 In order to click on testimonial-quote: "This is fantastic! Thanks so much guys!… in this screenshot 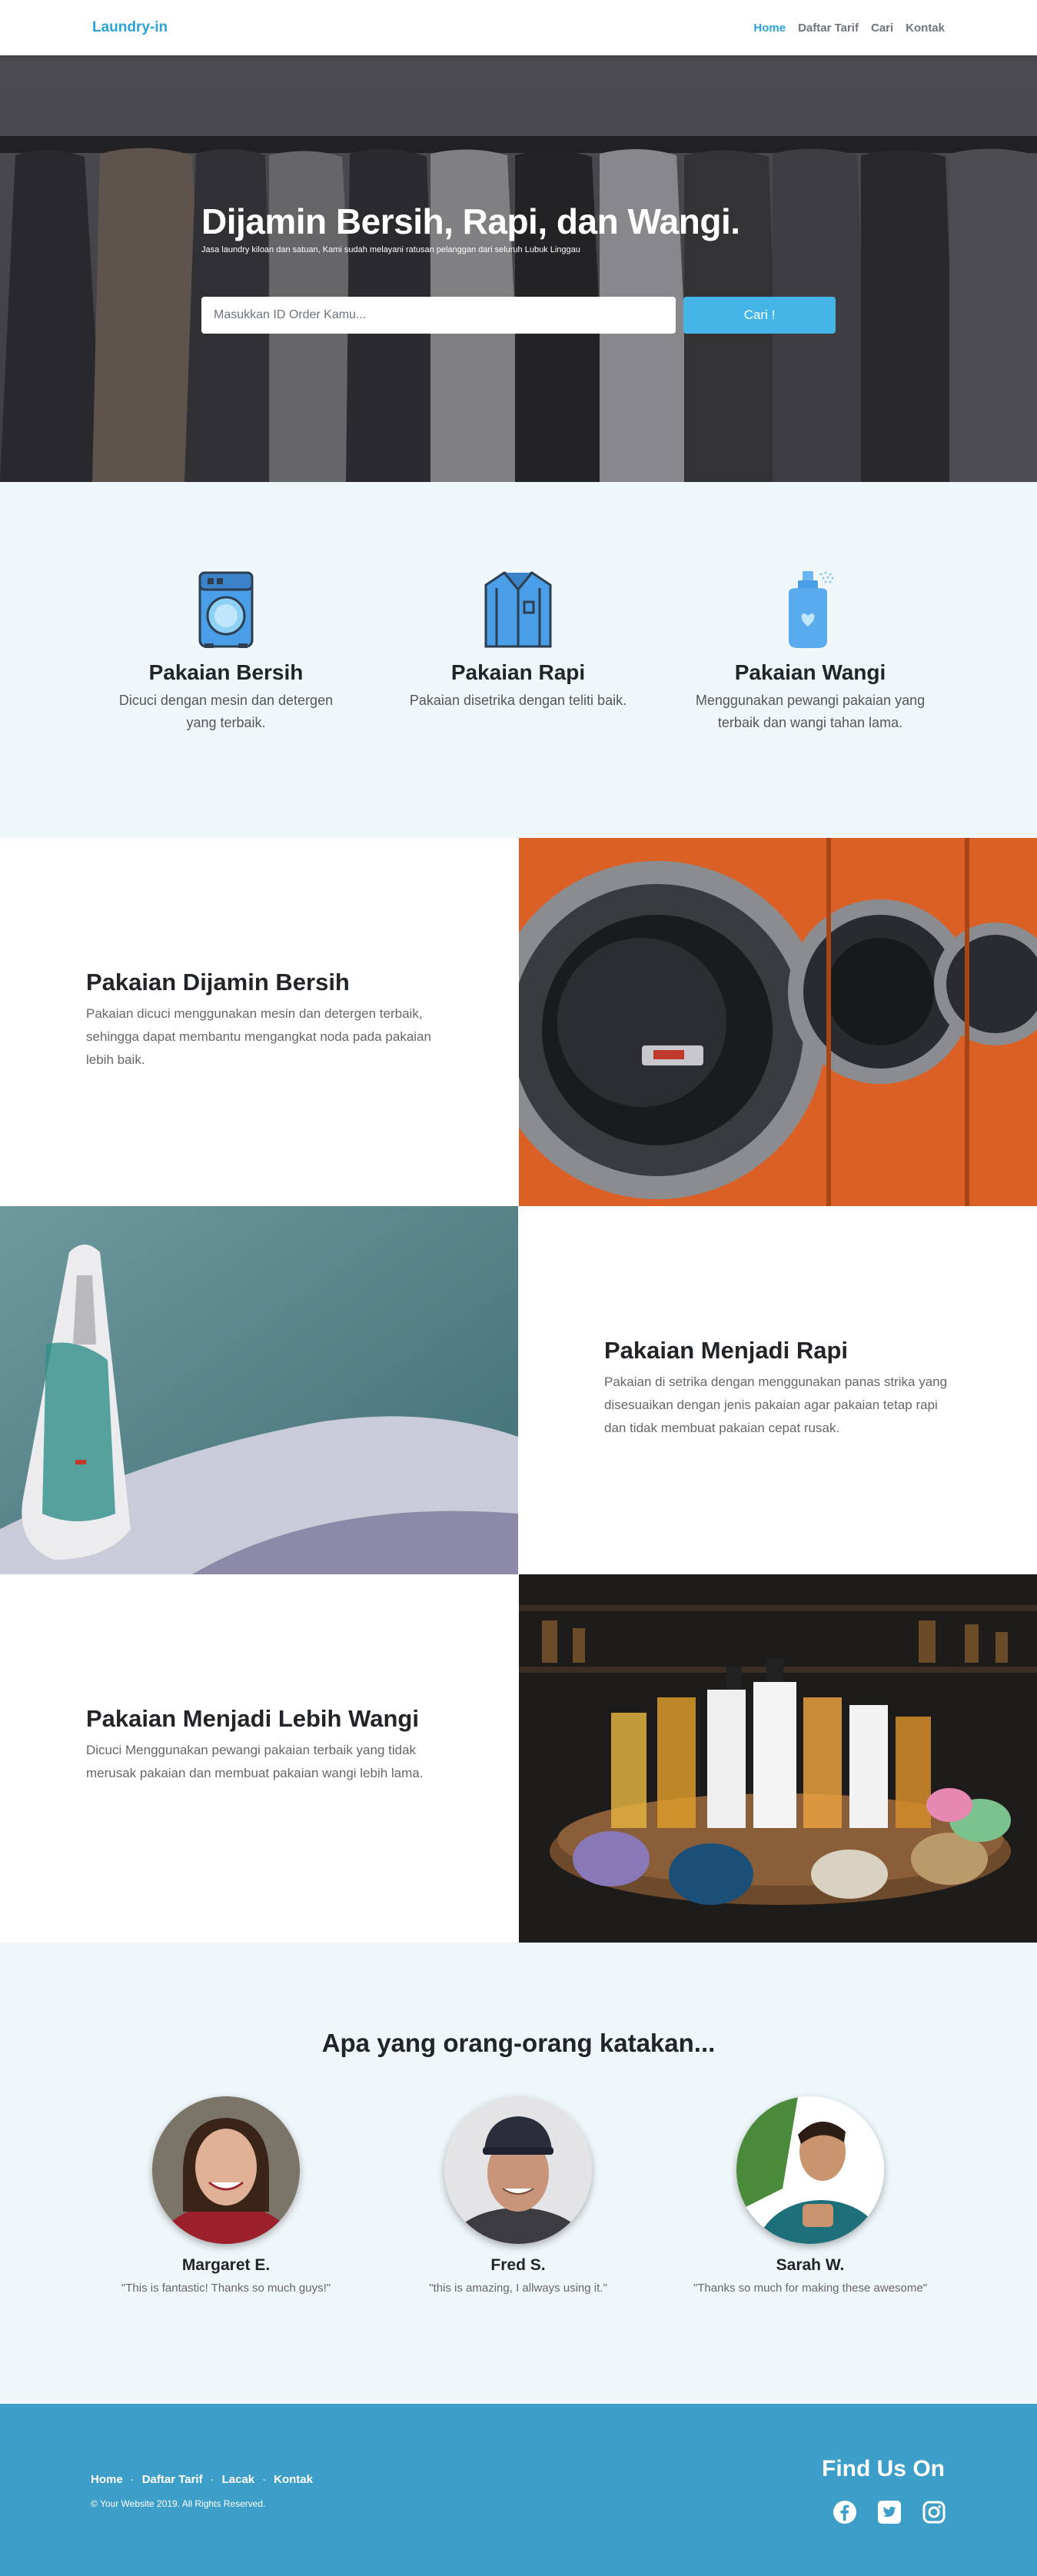, I will do `click(226, 2288)`.